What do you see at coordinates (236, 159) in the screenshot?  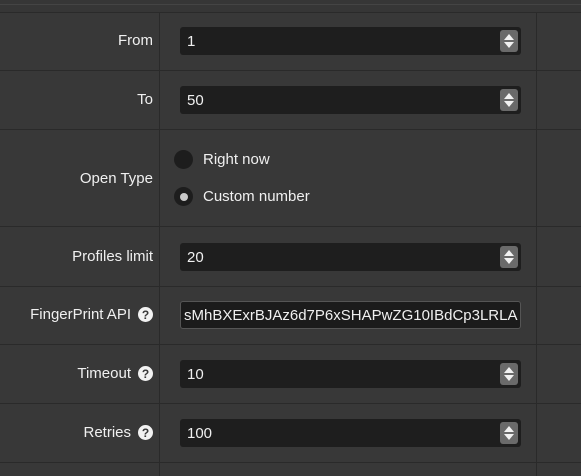 I see `radio-right-now-label: Right now` at bounding box center [236, 159].